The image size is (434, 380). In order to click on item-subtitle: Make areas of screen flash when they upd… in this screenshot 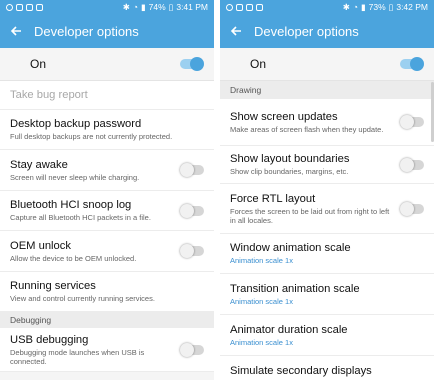, I will do `click(307, 129)`.